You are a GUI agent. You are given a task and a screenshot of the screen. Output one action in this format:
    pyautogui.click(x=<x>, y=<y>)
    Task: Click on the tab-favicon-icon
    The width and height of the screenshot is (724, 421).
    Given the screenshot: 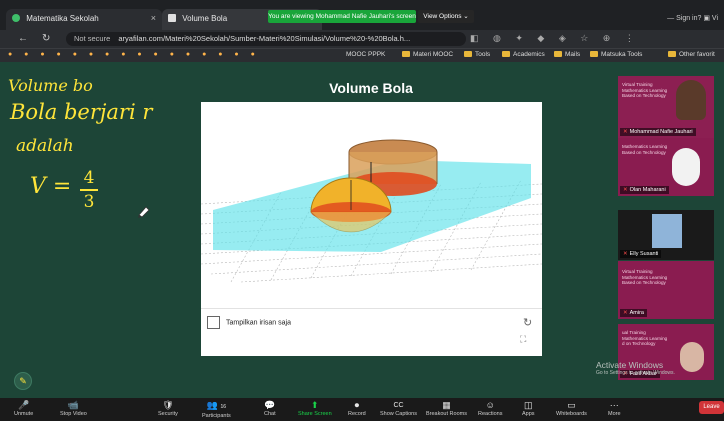 What is the action you would take?
    pyautogui.click(x=16, y=18)
    